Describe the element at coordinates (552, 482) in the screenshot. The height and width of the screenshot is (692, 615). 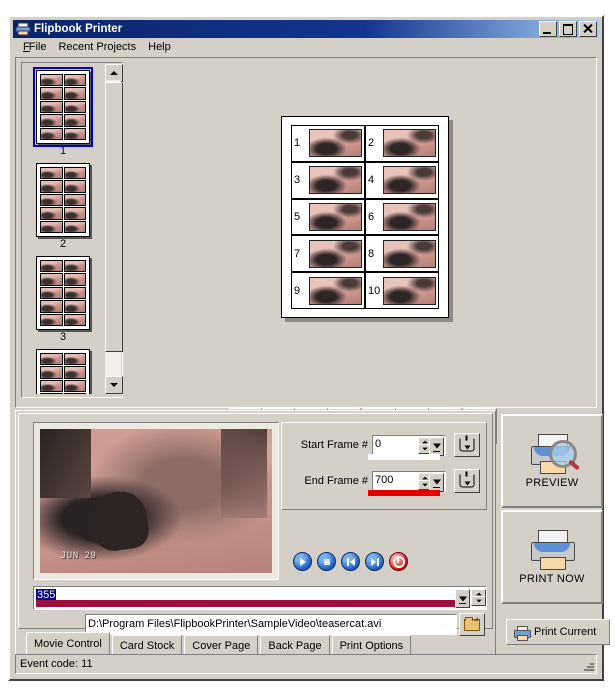
I see `preview-button-label: PREVIEW` at that location.